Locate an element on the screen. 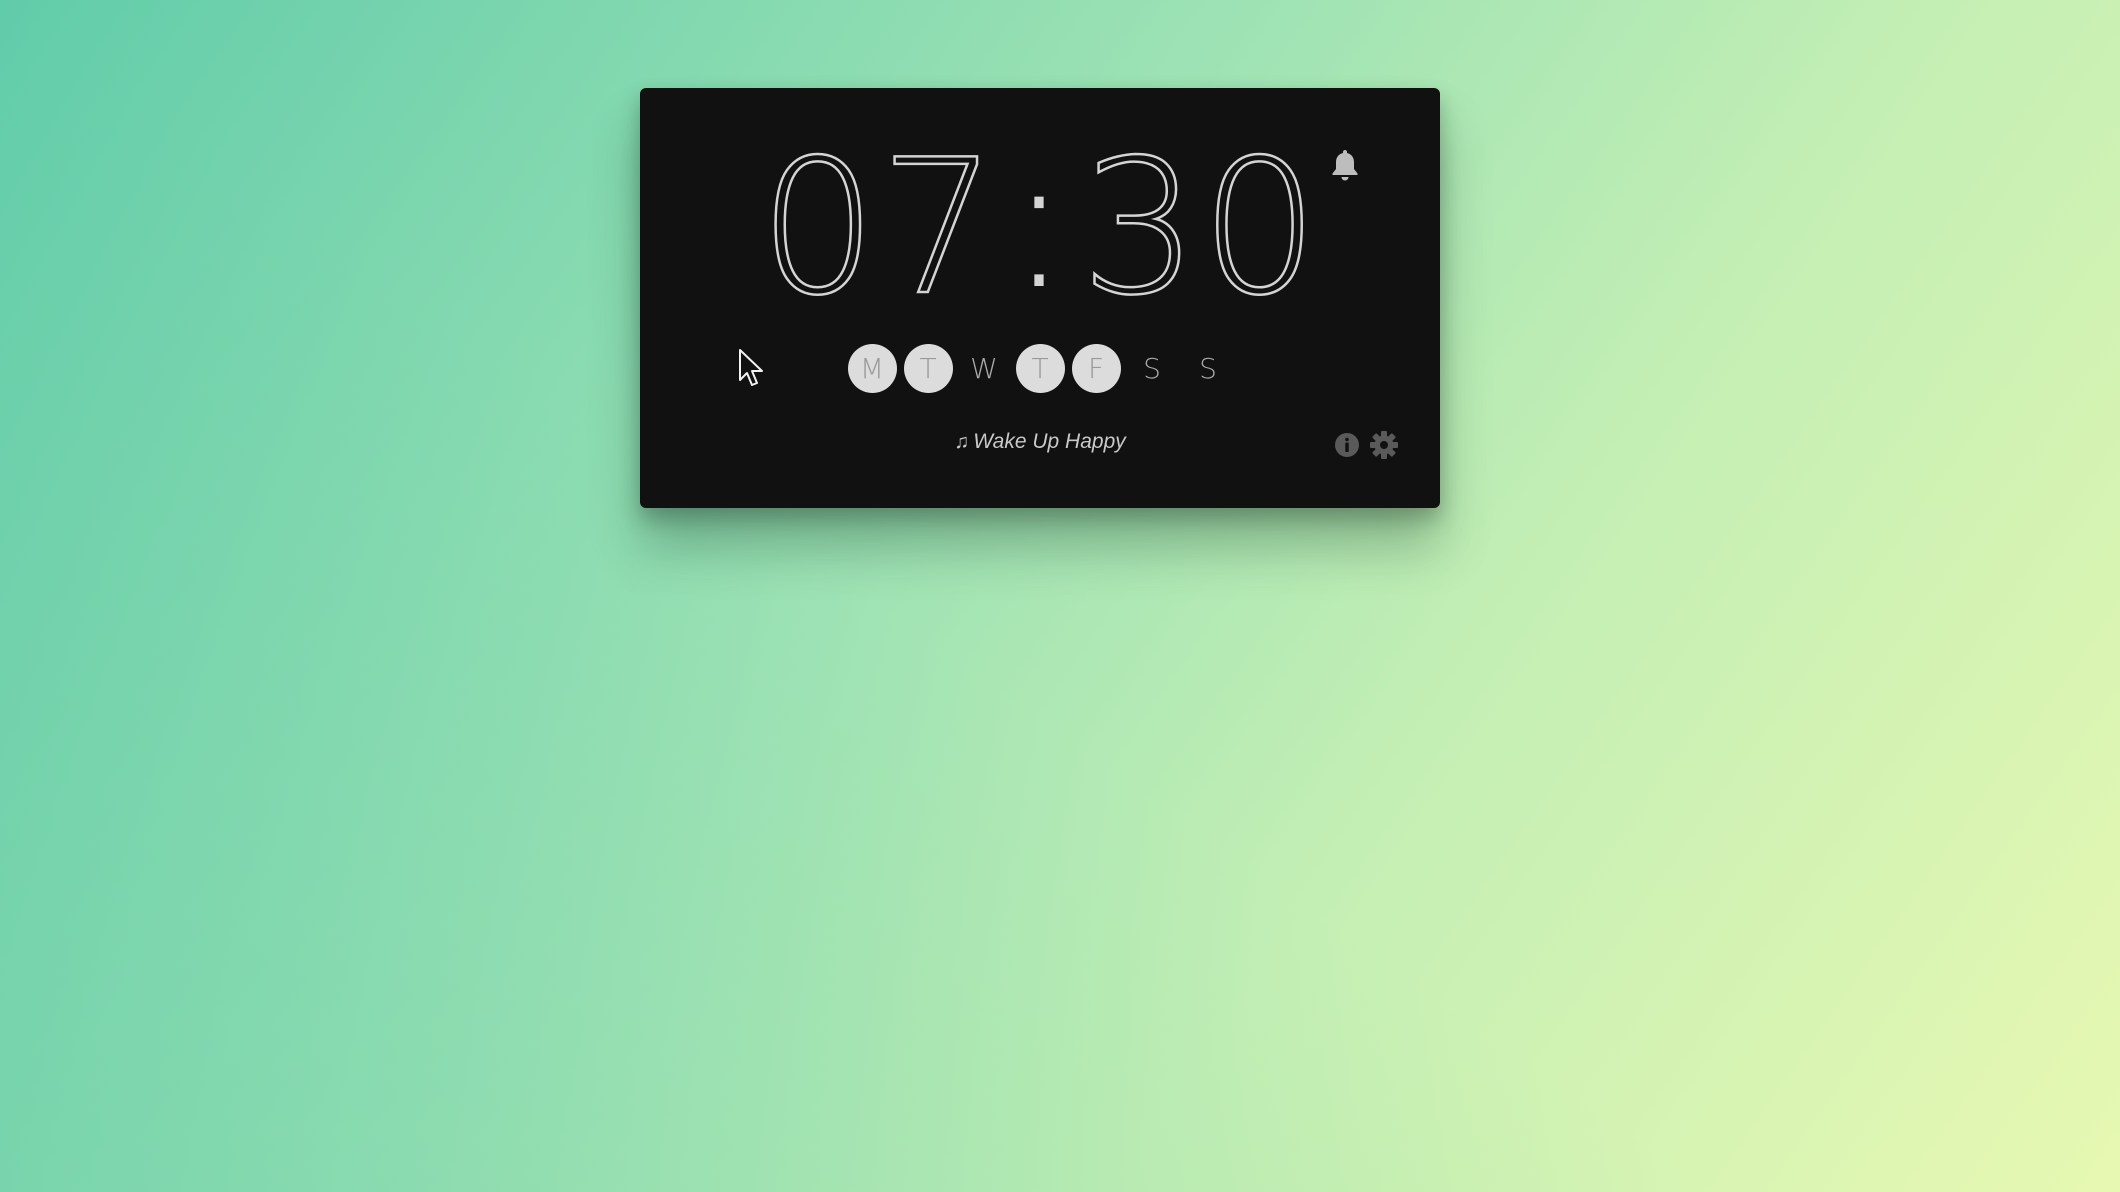 This screenshot has height=1192, width=2120. alarm-time: 07:30 is located at coordinates (1040, 225).